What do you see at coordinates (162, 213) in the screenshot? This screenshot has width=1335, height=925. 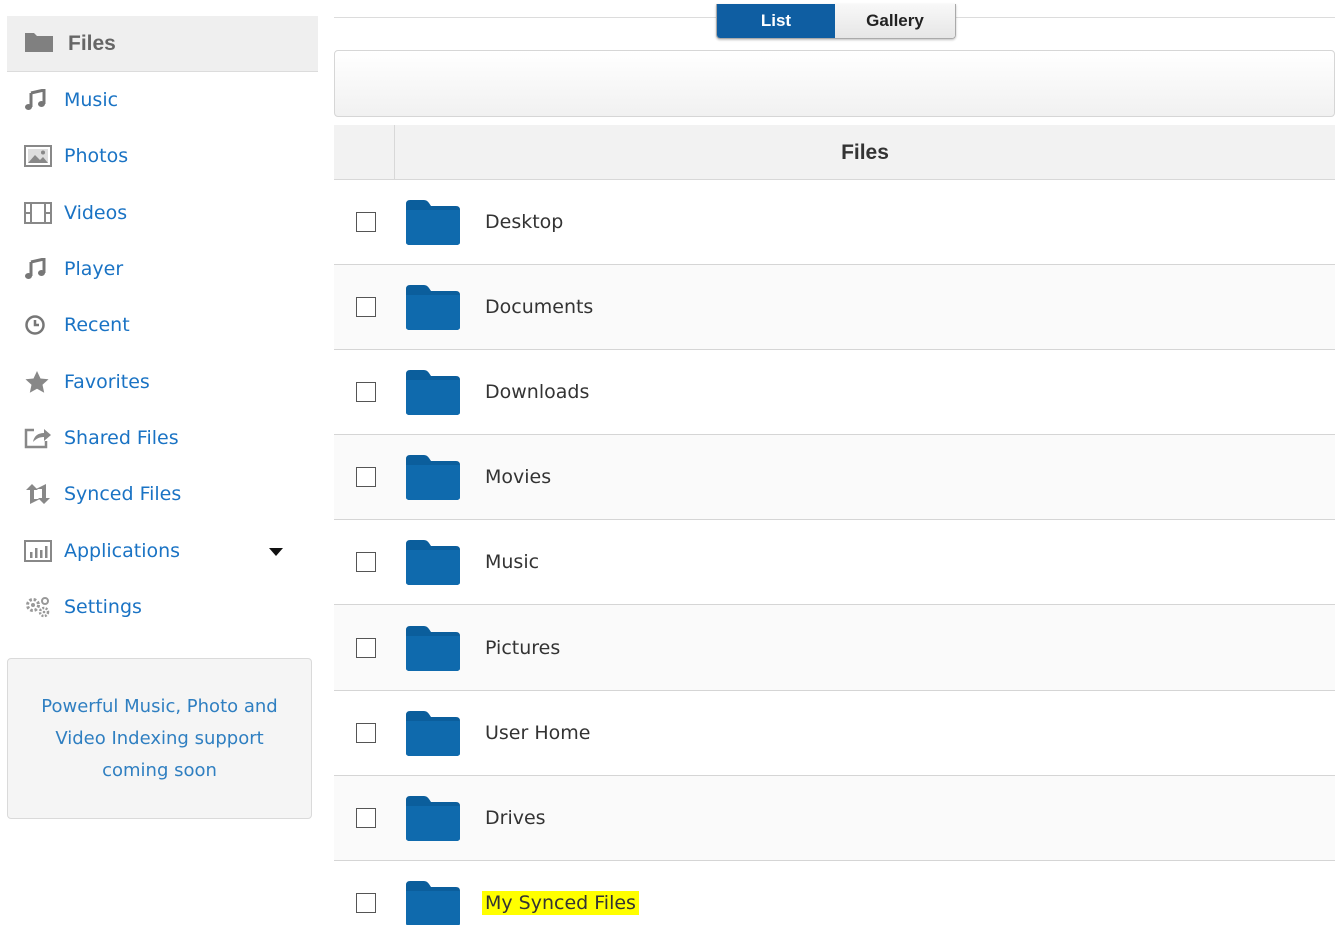 I see `sidebar-item-videos: Videos` at bounding box center [162, 213].